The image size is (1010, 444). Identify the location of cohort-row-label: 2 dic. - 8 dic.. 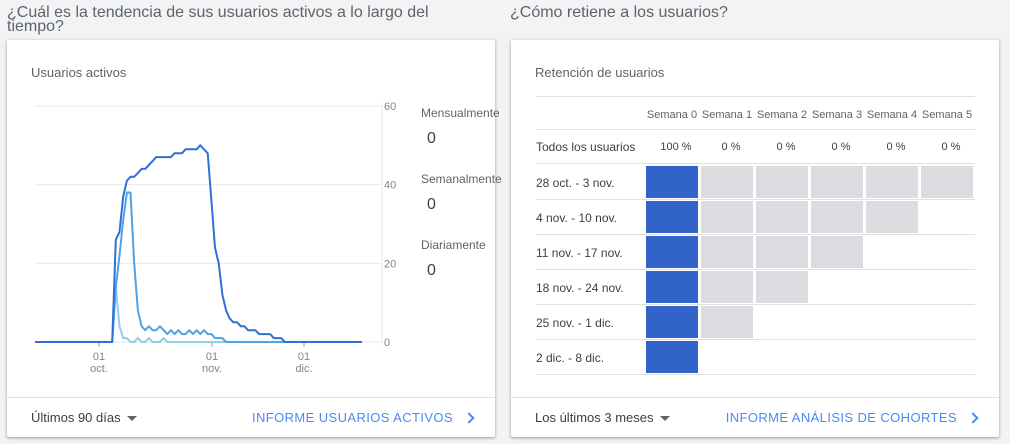
(570, 358).